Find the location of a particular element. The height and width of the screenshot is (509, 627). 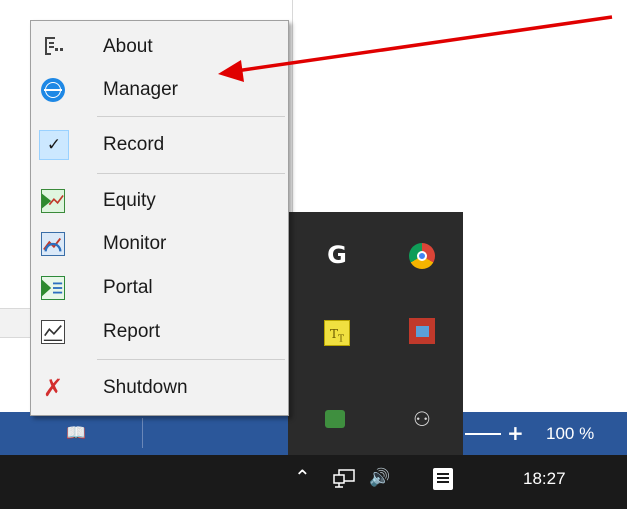

portal-icon is located at coordinates (53, 288).